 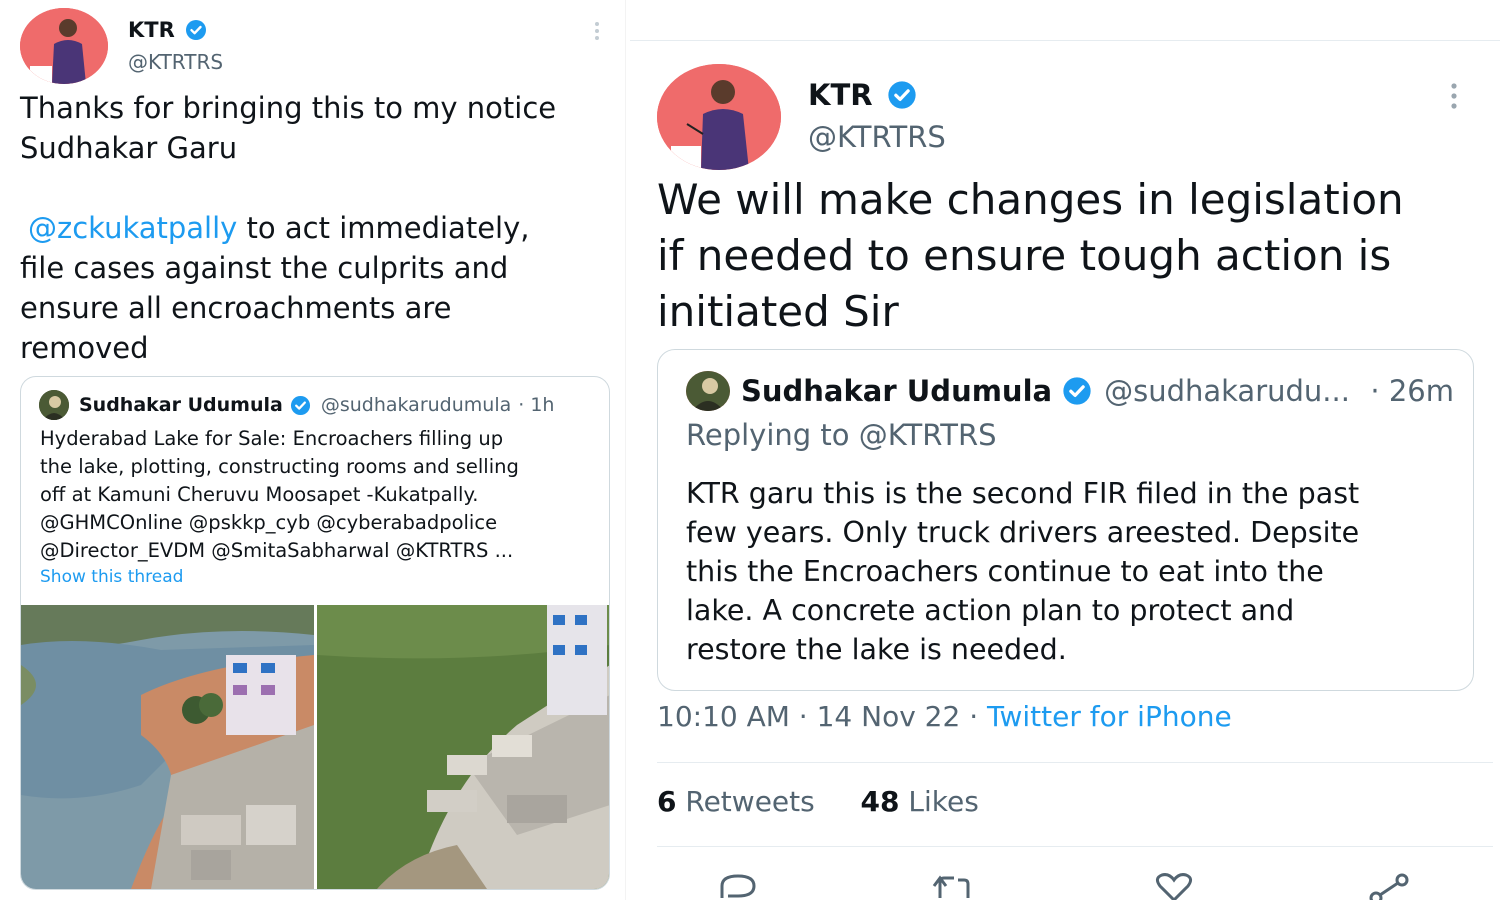 What do you see at coordinates (1412, 391) in the screenshot?
I see `replied-time: · 26m` at bounding box center [1412, 391].